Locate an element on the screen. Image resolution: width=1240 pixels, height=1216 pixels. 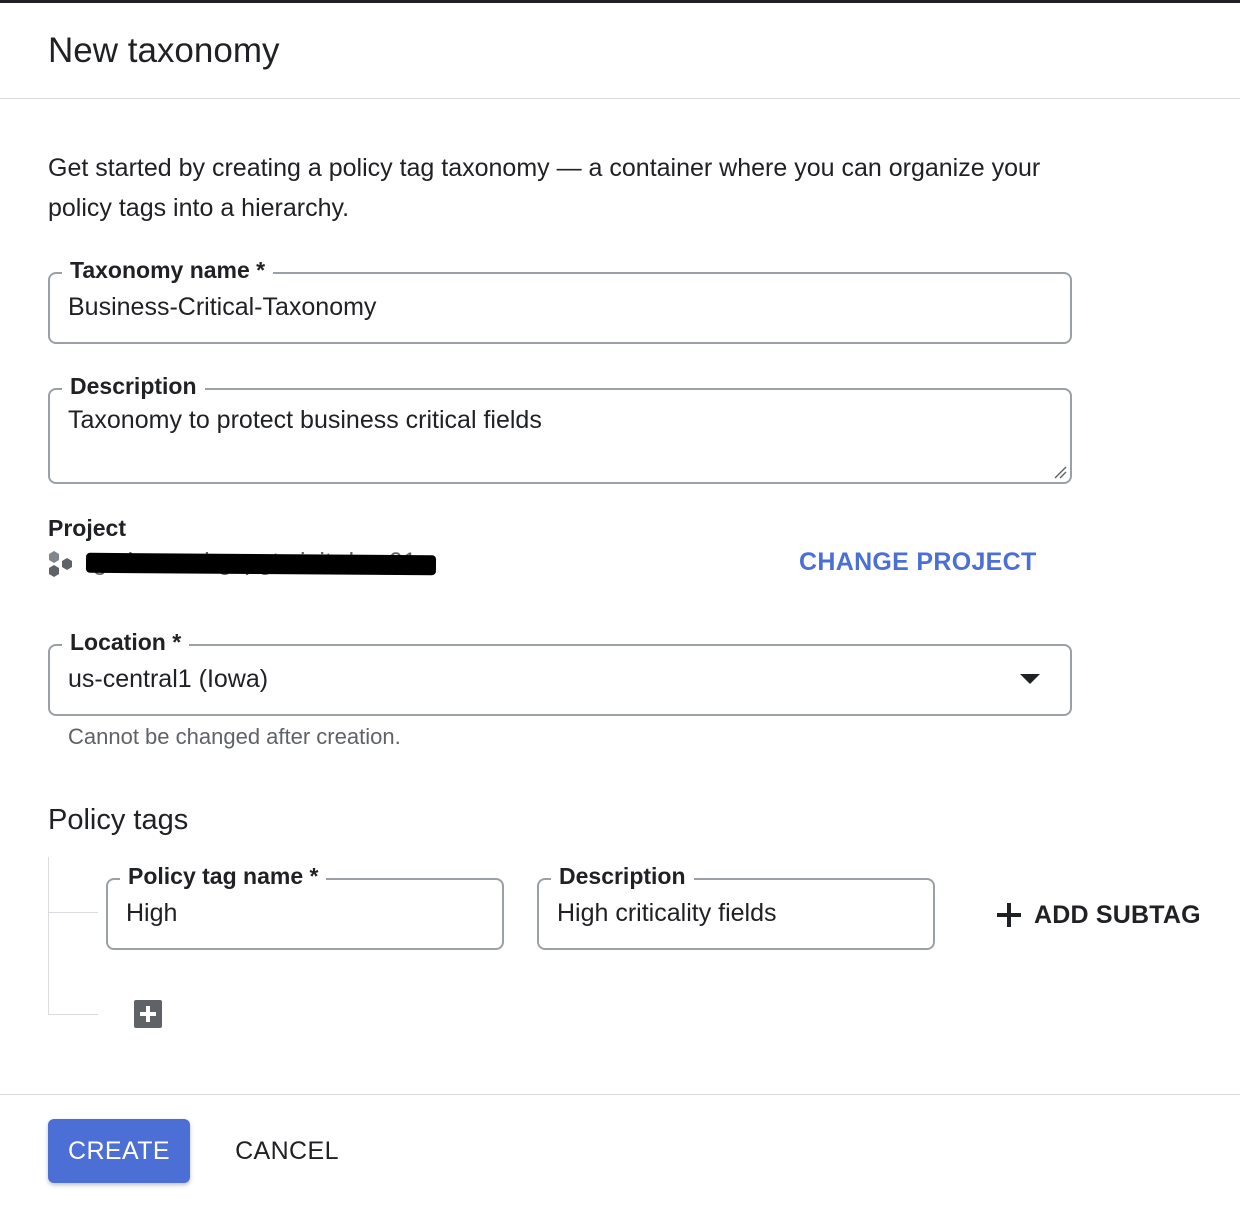
project-hexagons-icon is located at coordinates (60, 564).